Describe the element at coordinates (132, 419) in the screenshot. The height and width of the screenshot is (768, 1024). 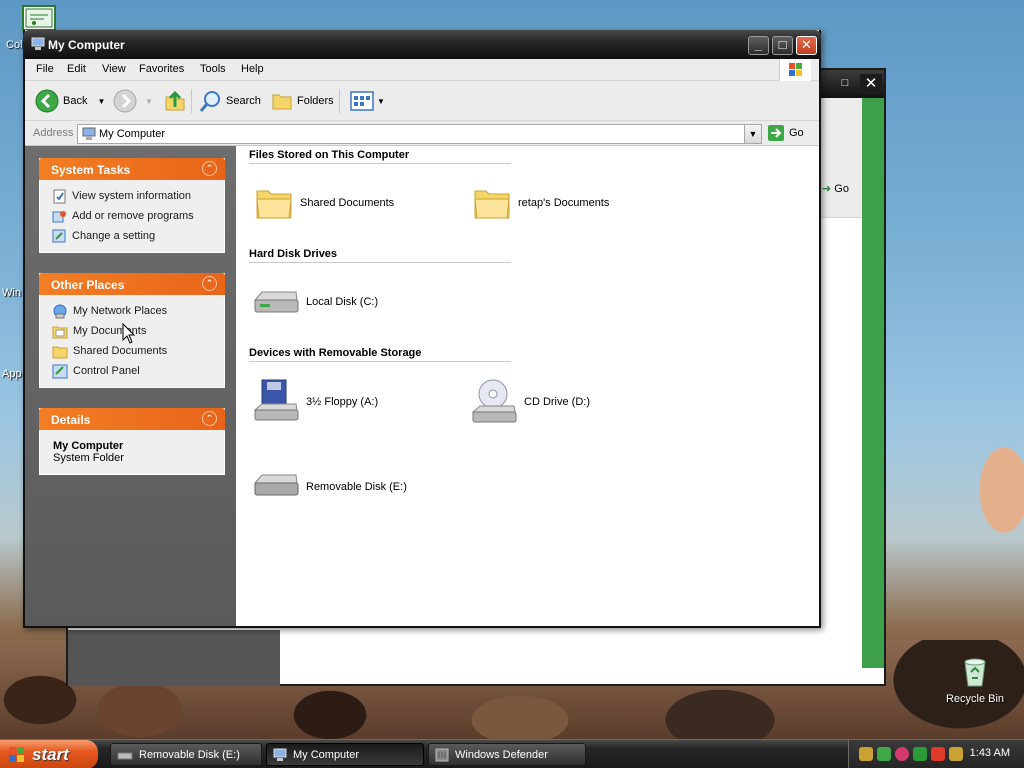
I see `details-header: Details ⌃` at that location.